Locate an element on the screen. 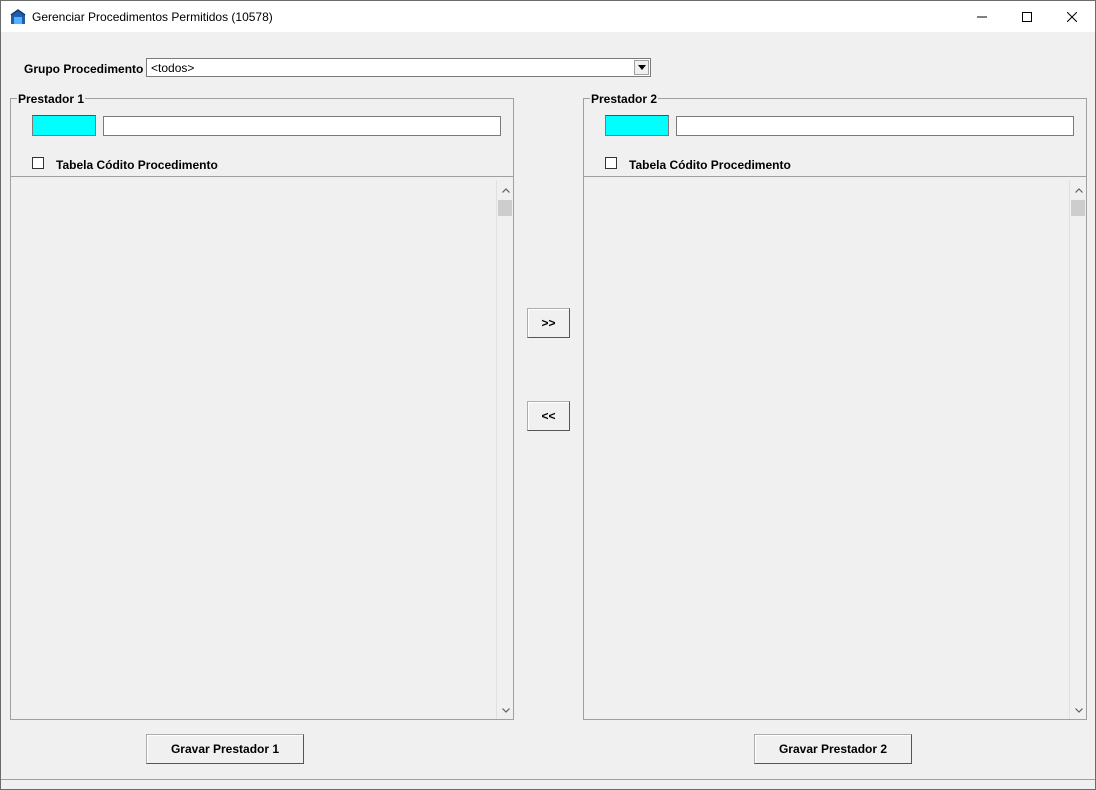  gravar-prestador-2-button: Gravar Prestador 2 is located at coordinates (833, 749).